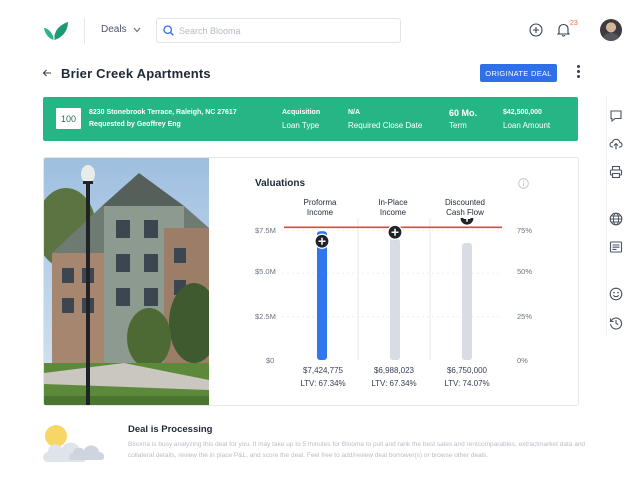 This screenshot has height=481, width=640. Describe the element at coordinates (137, 29) in the screenshot. I see `chevron-down-icon` at that location.